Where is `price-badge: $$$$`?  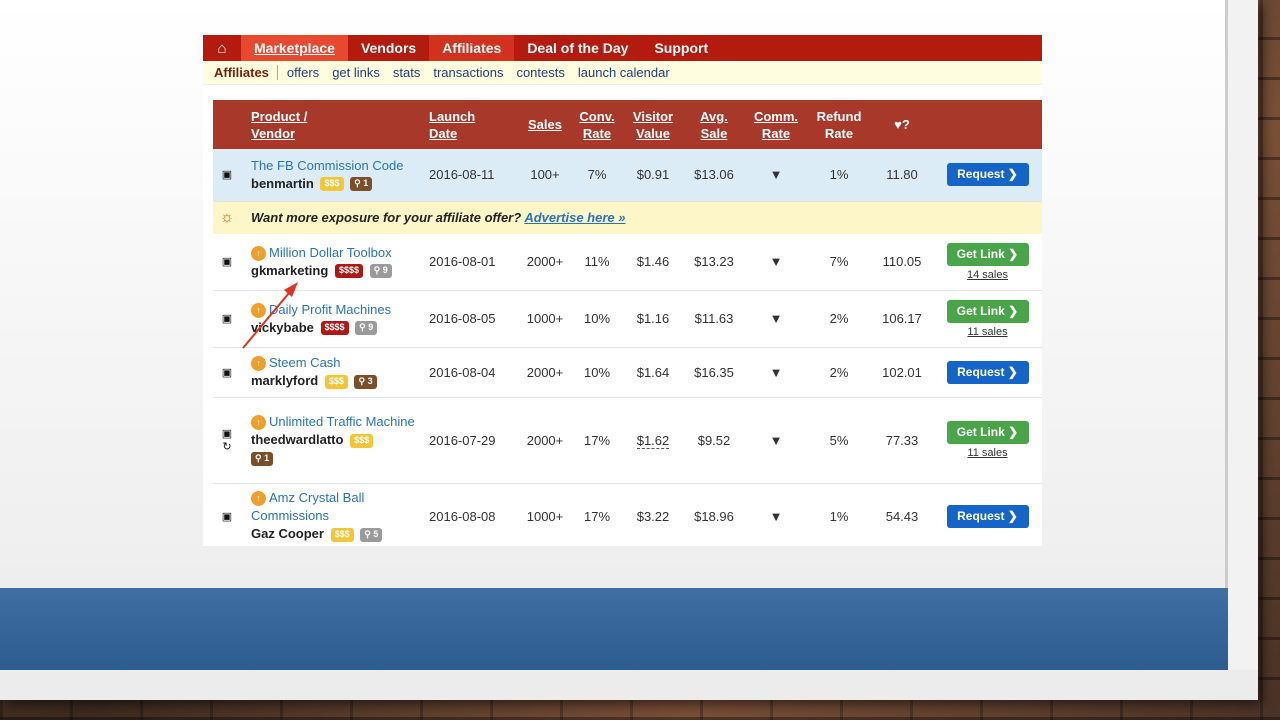 price-badge: $$$$ is located at coordinates (348, 271).